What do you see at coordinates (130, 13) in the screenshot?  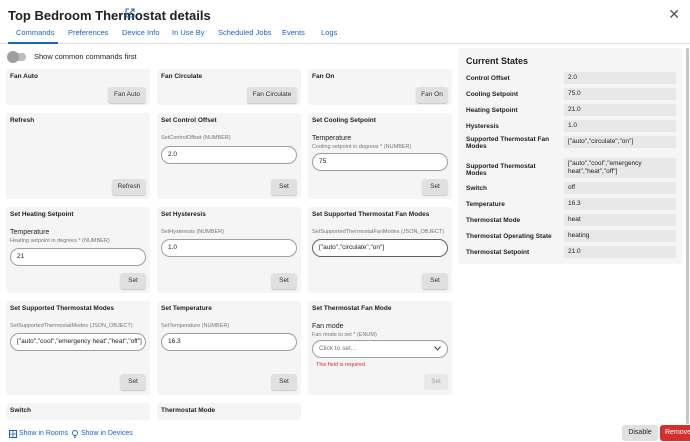 I see `external-link-icon` at bounding box center [130, 13].